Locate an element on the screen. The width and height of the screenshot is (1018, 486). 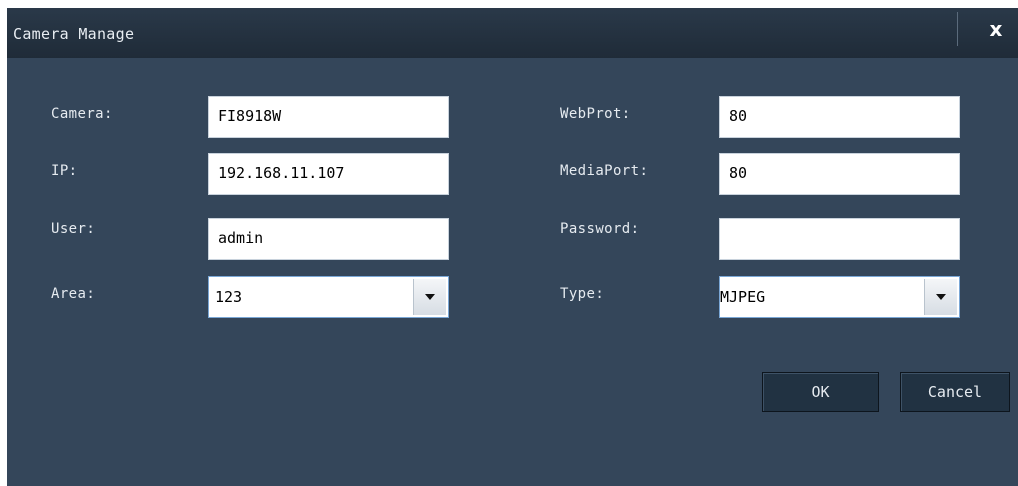
camera-label: Camera: is located at coordinates (82, 114).